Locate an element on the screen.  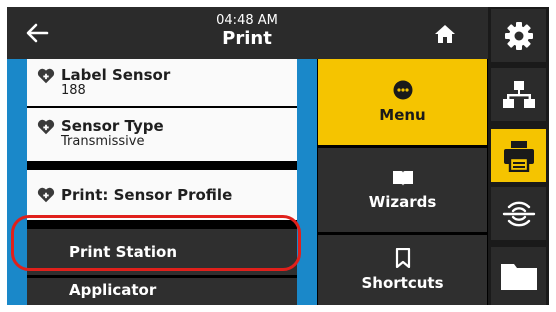
back-button is located at coordinates (37, 33).